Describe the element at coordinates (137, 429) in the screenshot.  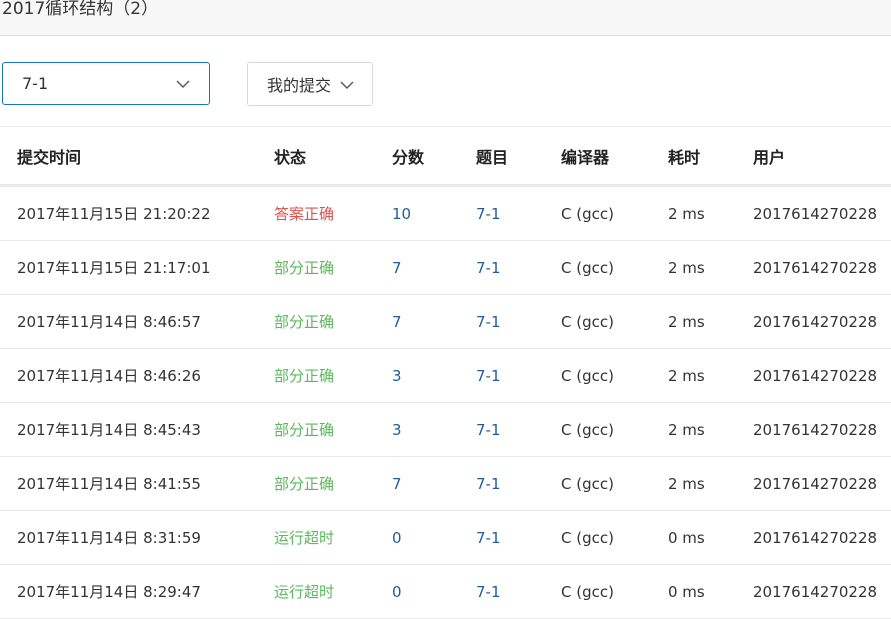
I see `cell-submit-time: 2017年11月14日 8:45:43` at that location.